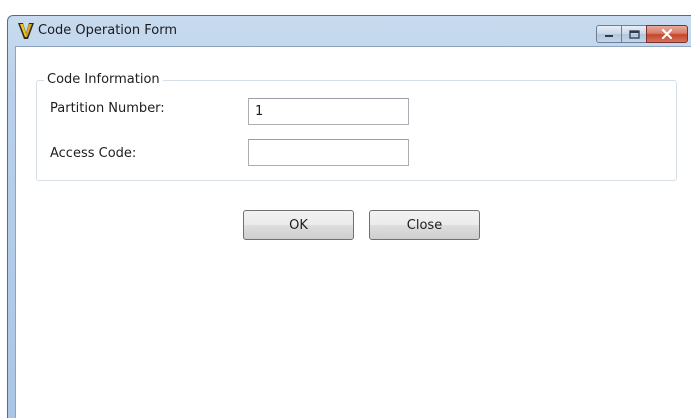  What do you see at coordinates (93, 153) in the screenshot?
I see `access-code-label: Access Code:` at bounding box center [93, 153].